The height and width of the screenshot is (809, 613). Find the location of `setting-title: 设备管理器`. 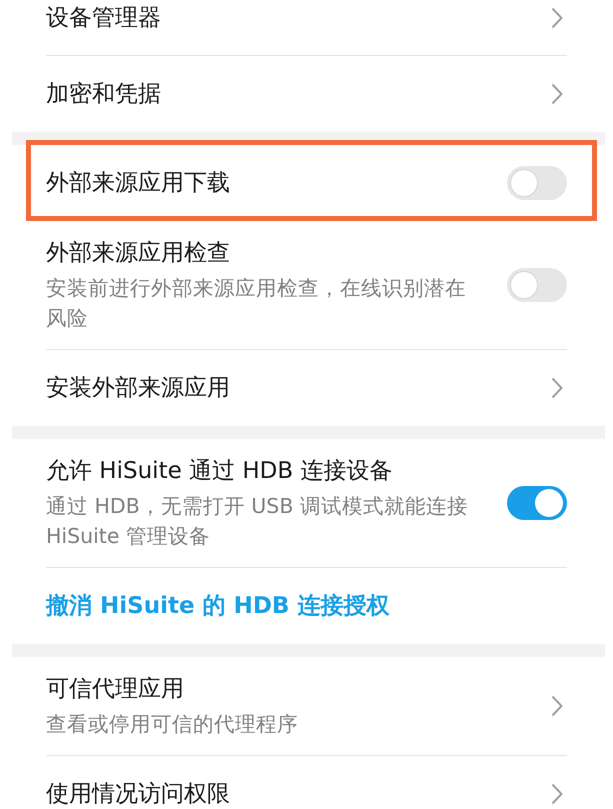

setting-title: 设备管理器 is located at coordinates (104, 18).